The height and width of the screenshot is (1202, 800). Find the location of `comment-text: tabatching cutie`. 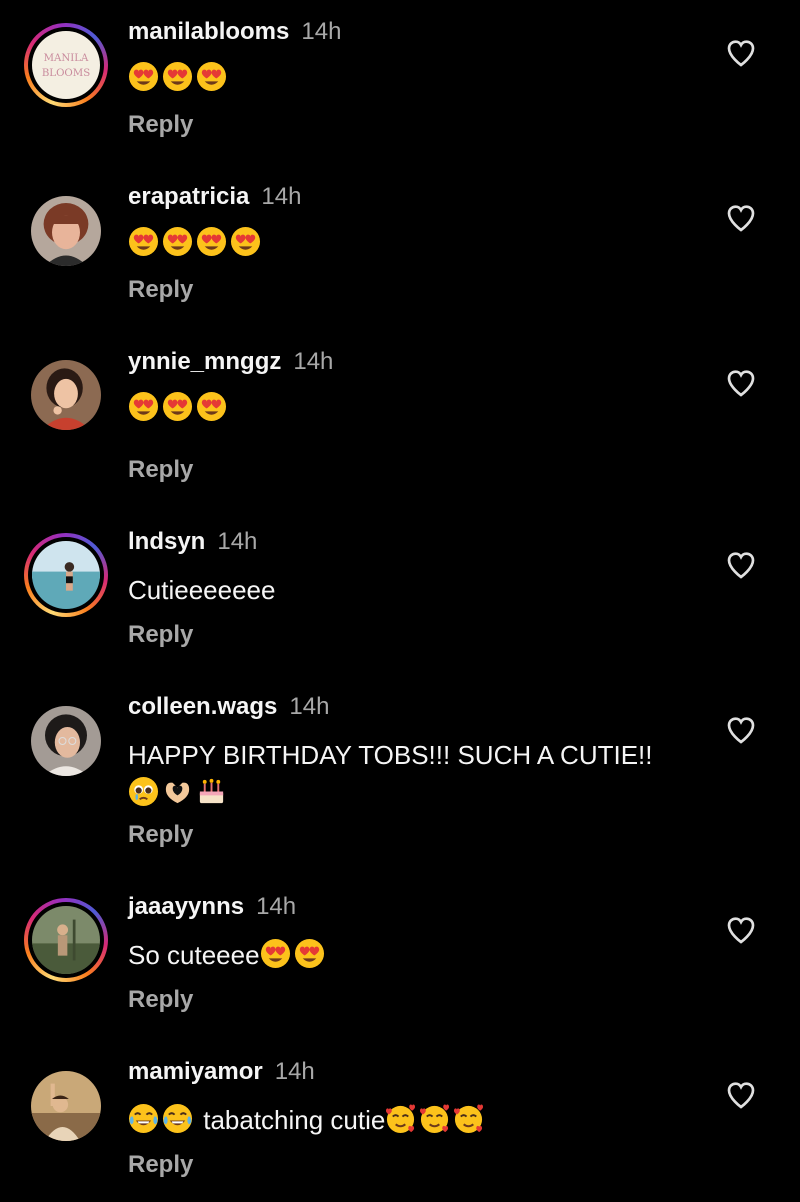

comment-text: tabatching cutie is located at coordinates (307, 1120).